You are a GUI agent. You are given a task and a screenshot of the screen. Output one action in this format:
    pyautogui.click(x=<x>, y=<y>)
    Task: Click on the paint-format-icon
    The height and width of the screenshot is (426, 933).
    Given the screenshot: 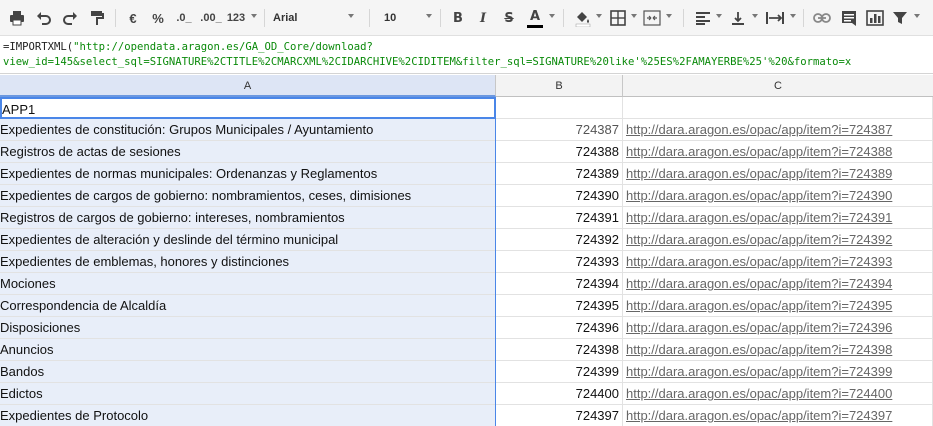 What is the action you would take?
    pyautogui.click(x=97, y=18)
    